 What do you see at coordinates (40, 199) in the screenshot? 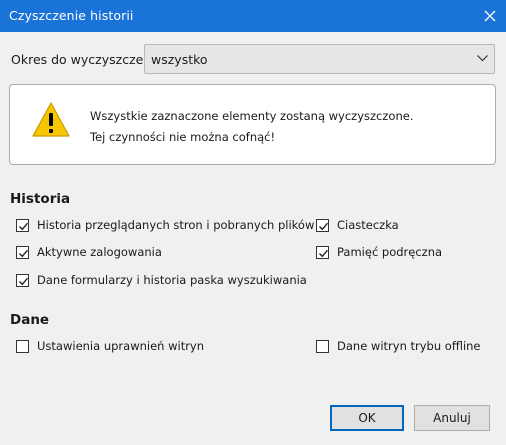
I see `history-section-title: Historia` at bounding box center [40, 199].